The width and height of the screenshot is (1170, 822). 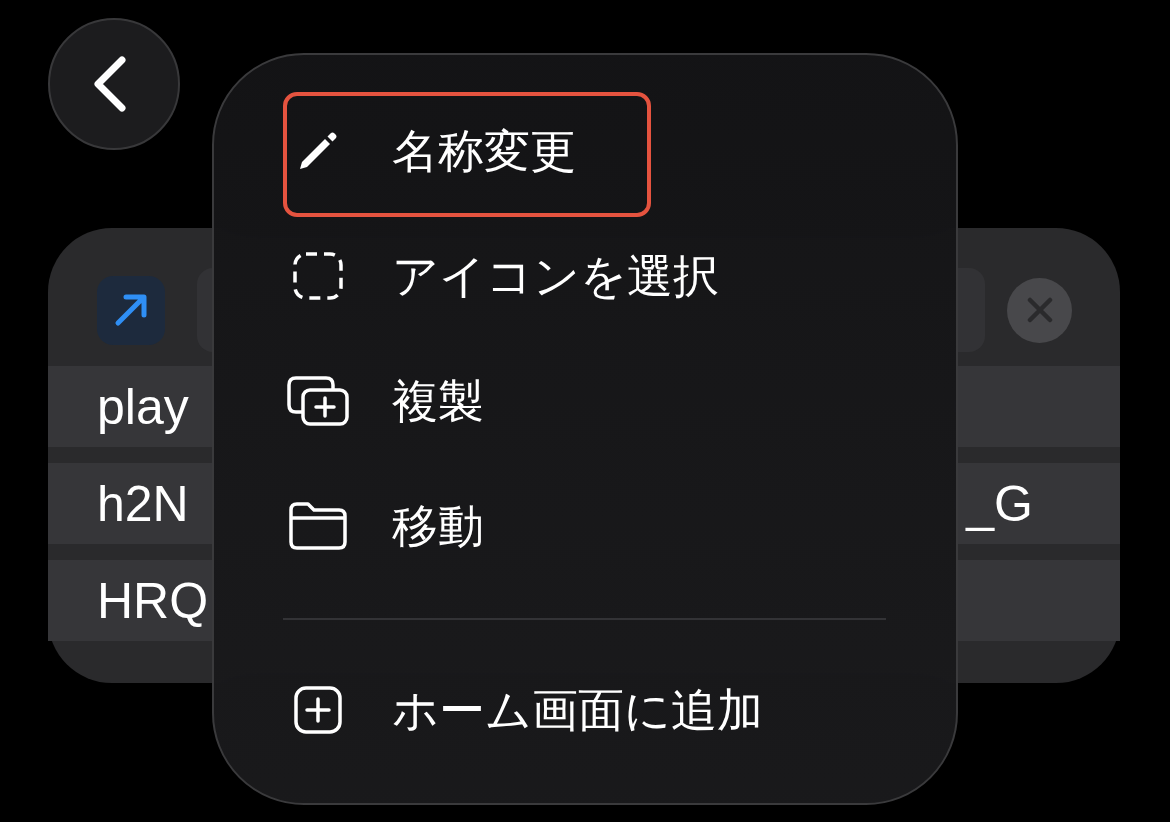 I want to click on icon-tile-button, so click(x=131, y=310).